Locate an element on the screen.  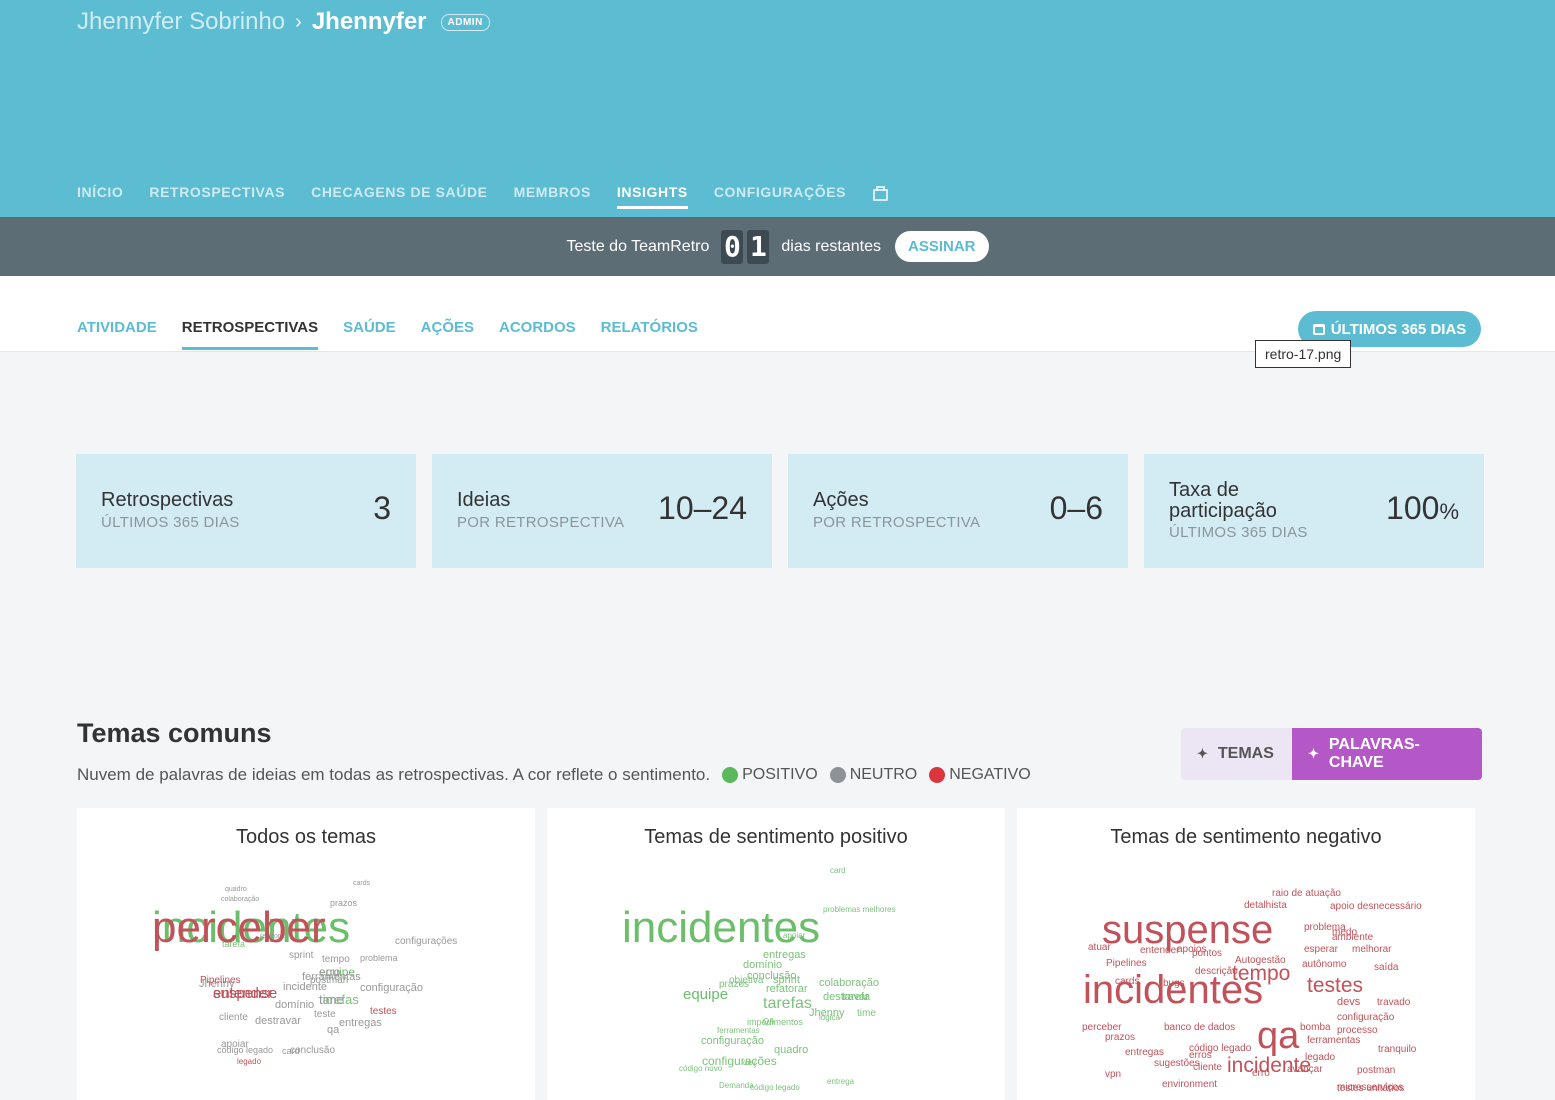
toggle-themes-button: ✦ TEMAS is located at coordinates (1236, 754).